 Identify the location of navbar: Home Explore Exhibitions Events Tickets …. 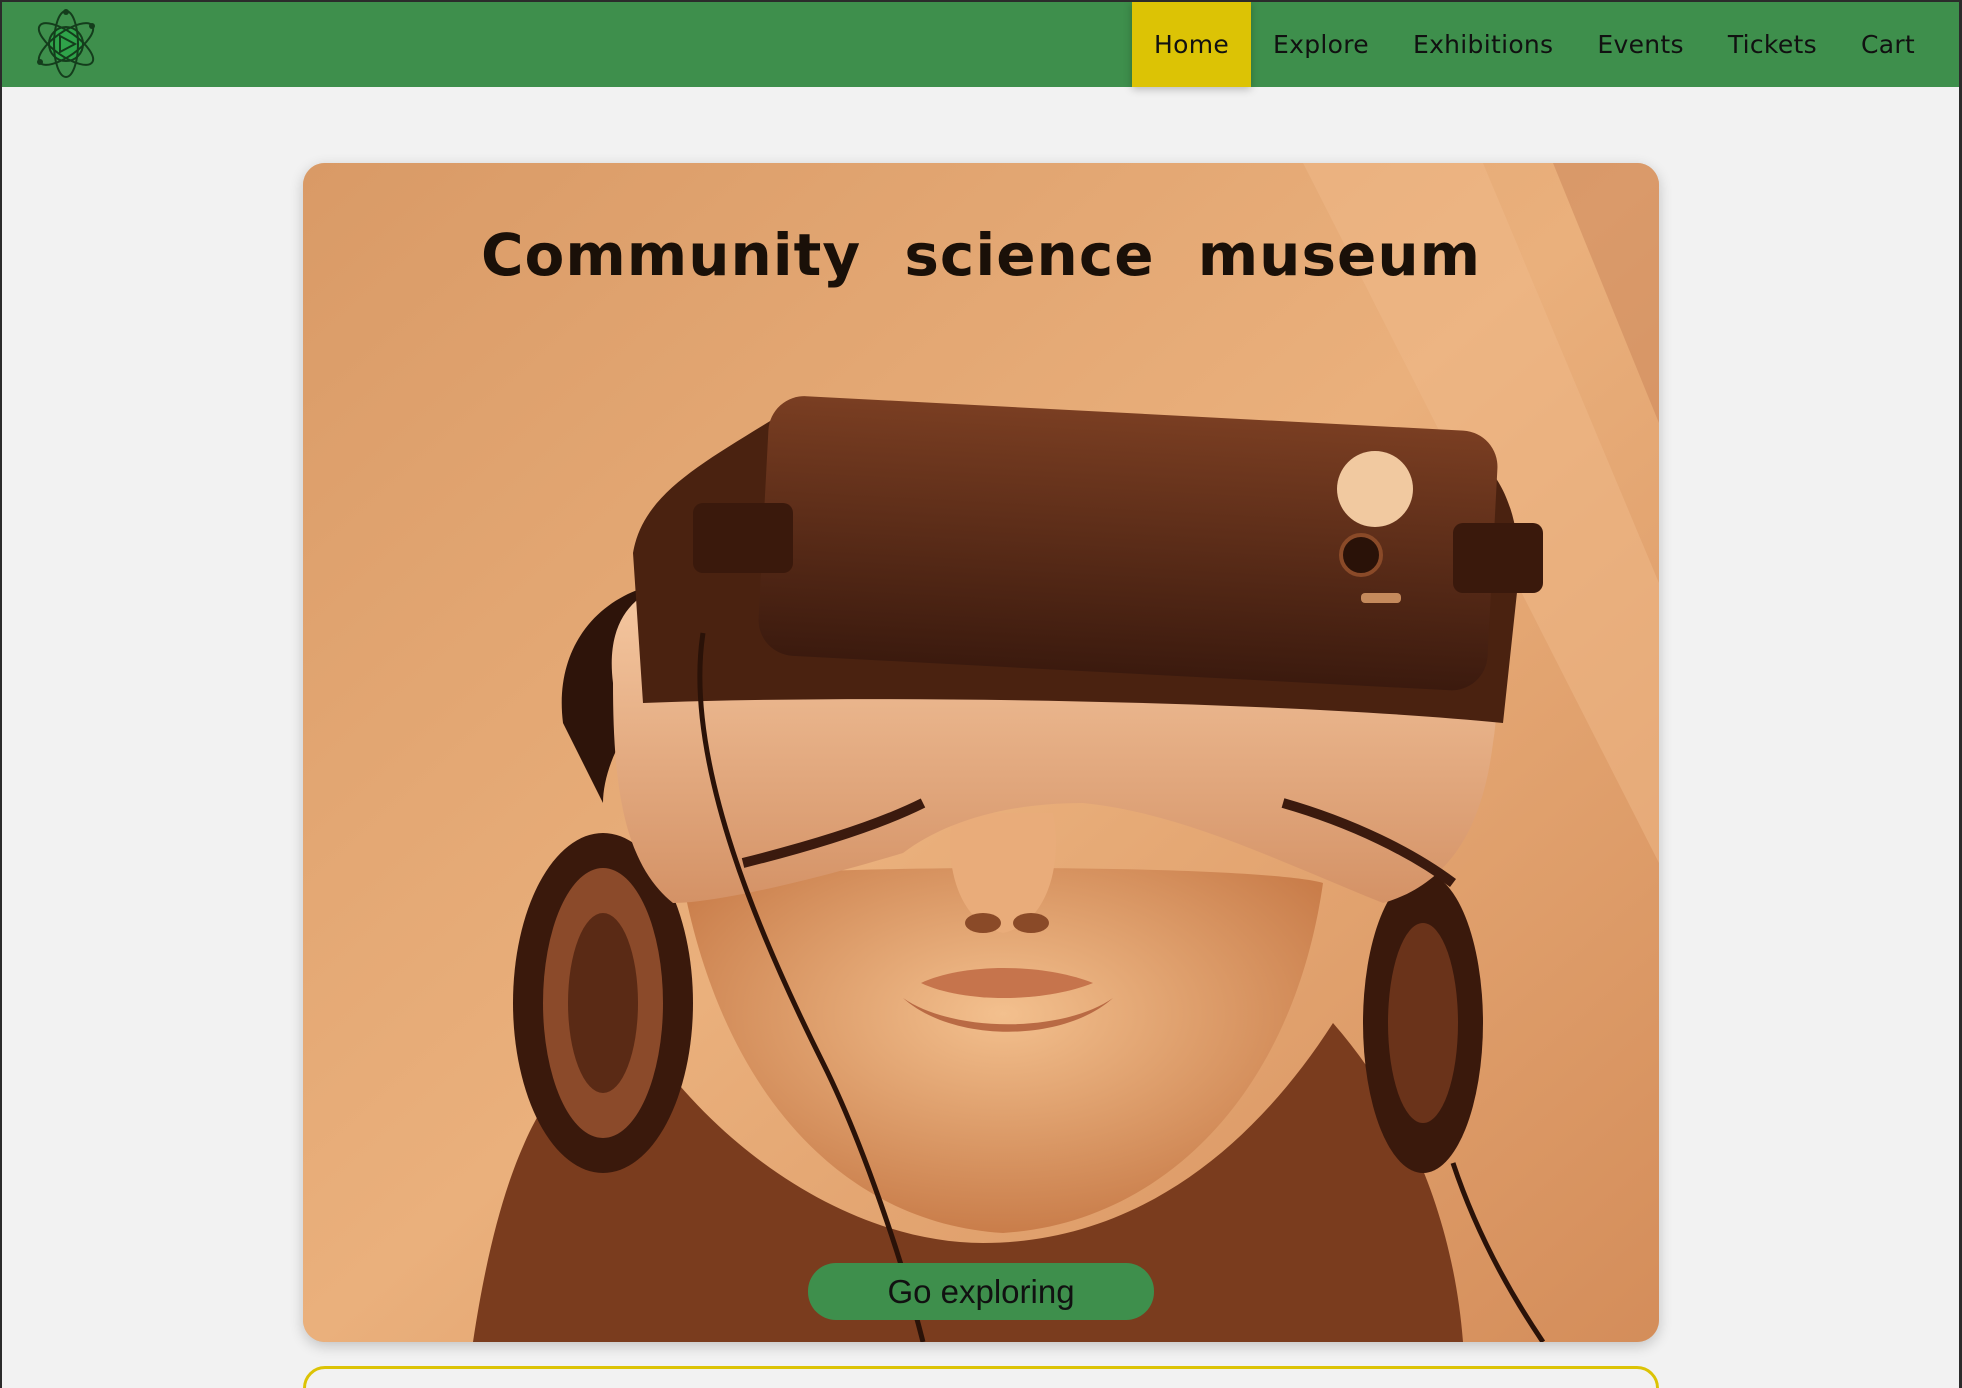
(980, 44).